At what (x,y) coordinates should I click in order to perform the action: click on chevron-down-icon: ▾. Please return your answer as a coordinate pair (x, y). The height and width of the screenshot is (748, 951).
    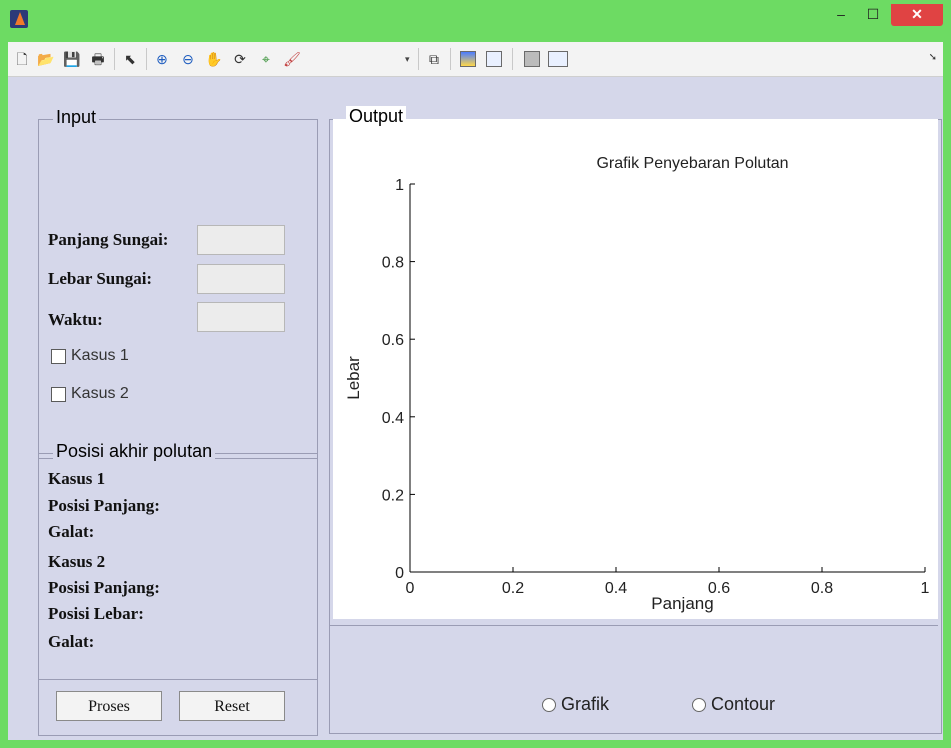
    Looking at the image, I should click on (407, 59).